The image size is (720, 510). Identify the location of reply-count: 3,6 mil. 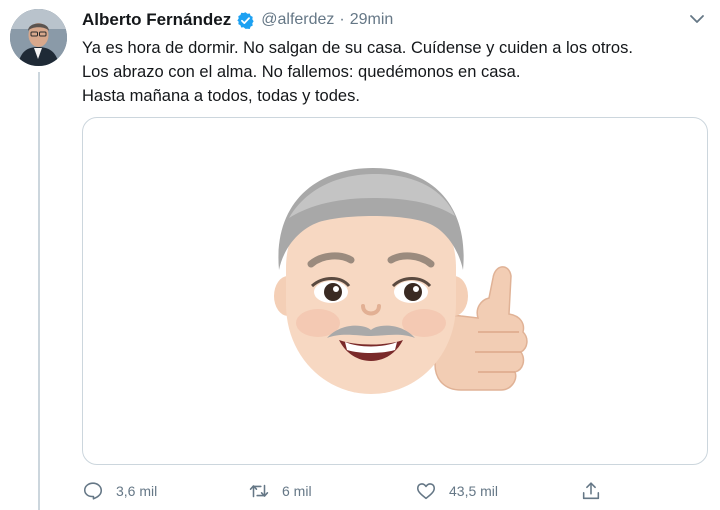
(137, 491).